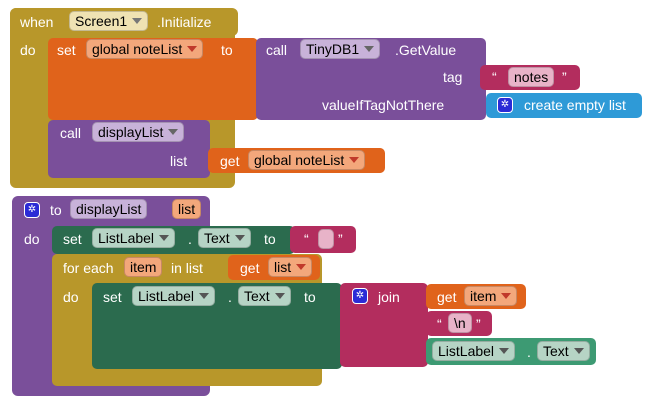 Image resolution: width=658 pixels, height=401 pixels. What do you see at coordinates (383, 105) in the screenshot?
I see `valueiftagnotthere-label: valueIfTagNotThere` at bounding box center [383, 105].